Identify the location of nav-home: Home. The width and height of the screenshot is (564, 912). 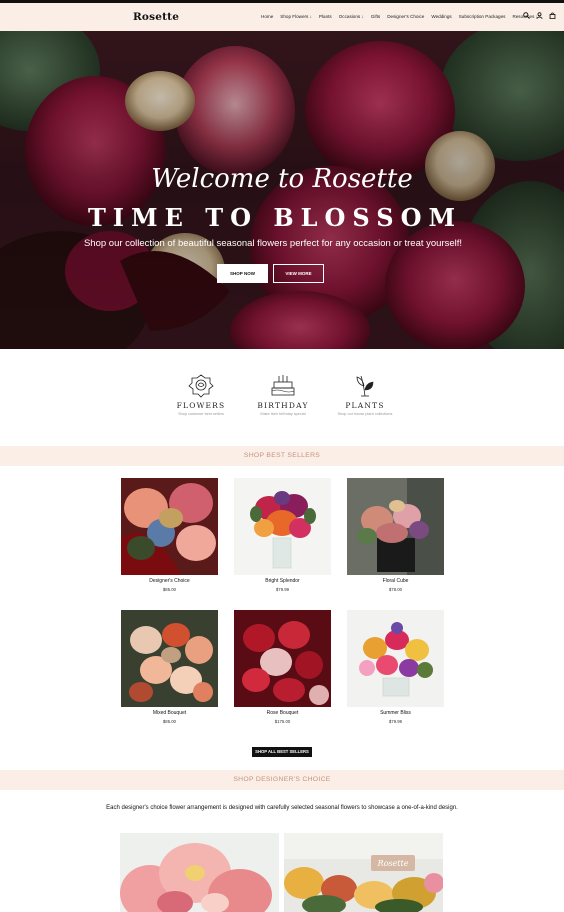
(267, 16).